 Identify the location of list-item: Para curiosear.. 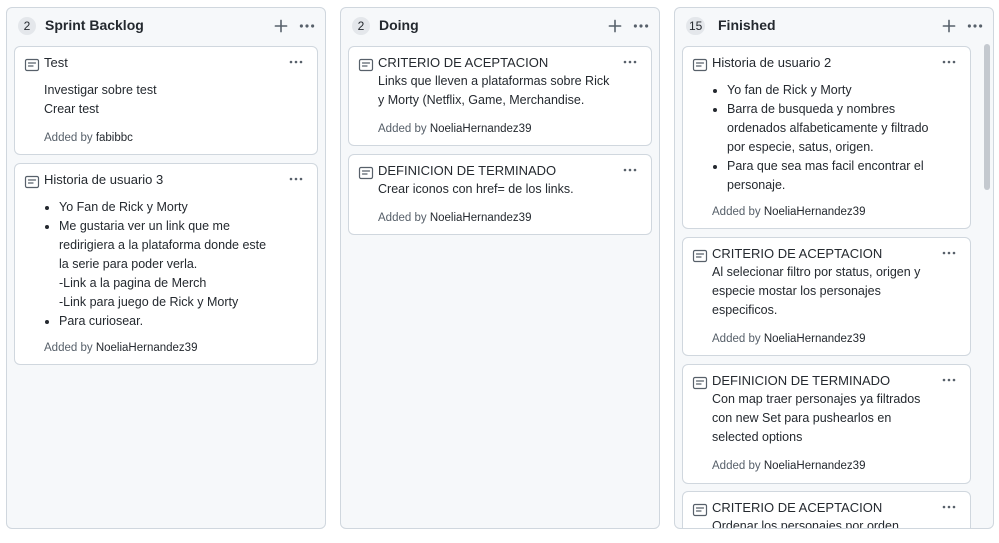
(180, 321).